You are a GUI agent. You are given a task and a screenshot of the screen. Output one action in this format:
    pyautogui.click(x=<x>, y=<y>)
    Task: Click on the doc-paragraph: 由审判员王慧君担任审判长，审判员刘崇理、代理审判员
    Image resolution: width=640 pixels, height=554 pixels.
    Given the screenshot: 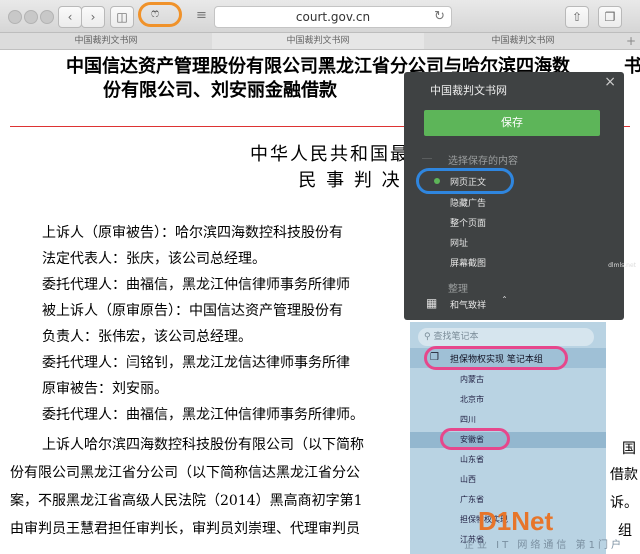 What is the action you would take?
    pyautogui.click(x=185, y=529)
    